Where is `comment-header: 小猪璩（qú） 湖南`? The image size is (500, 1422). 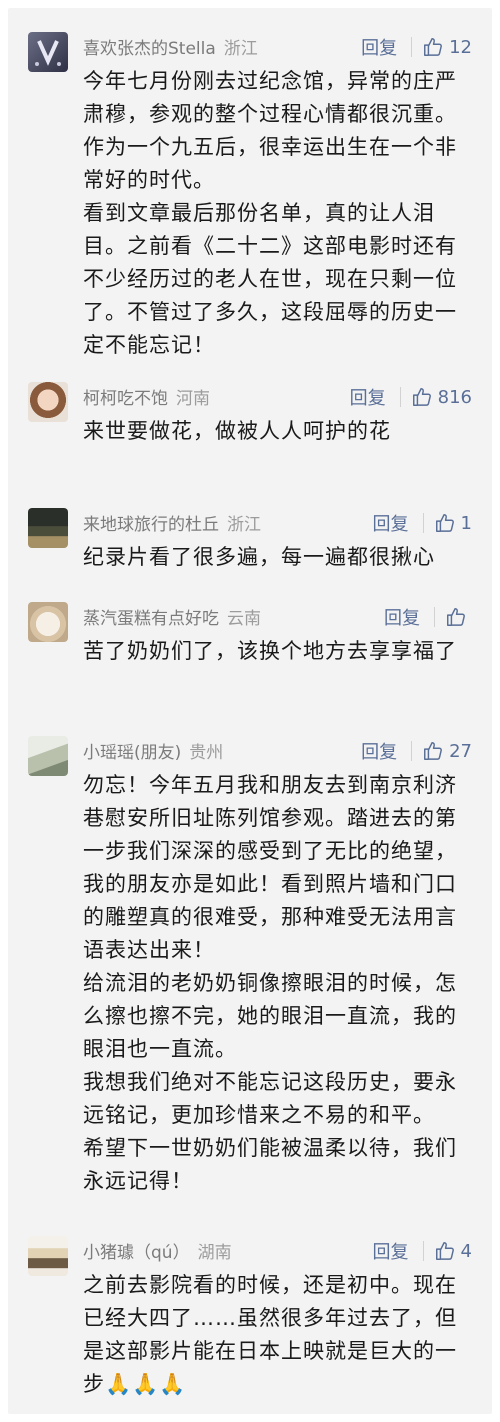
comment-header: 小猪璩（qú） 湖南 is located at coordinates (157, 1250).